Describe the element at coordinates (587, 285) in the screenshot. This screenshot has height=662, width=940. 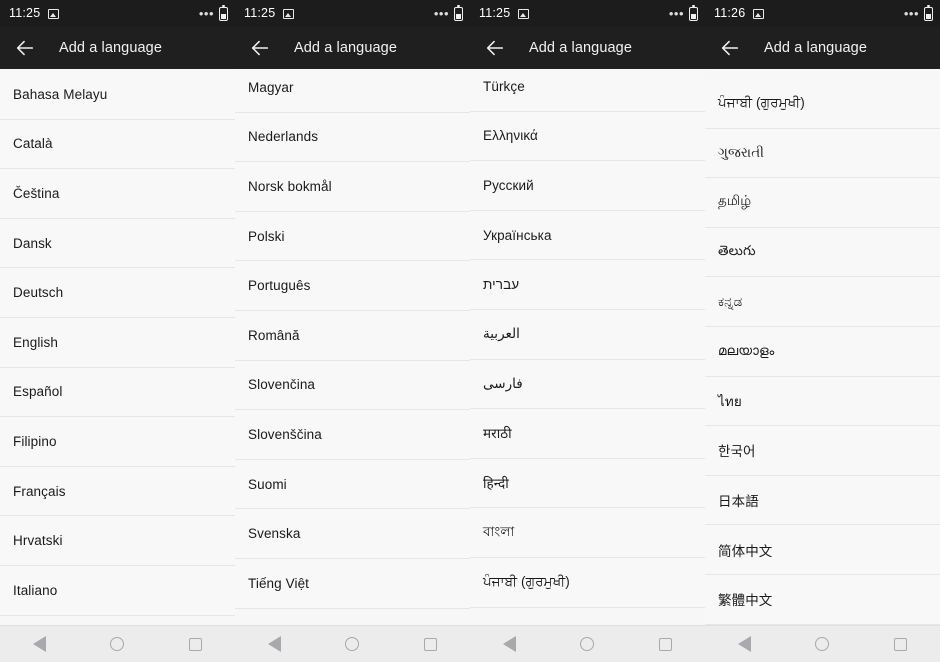
I see `list-item: עברית` at that location.